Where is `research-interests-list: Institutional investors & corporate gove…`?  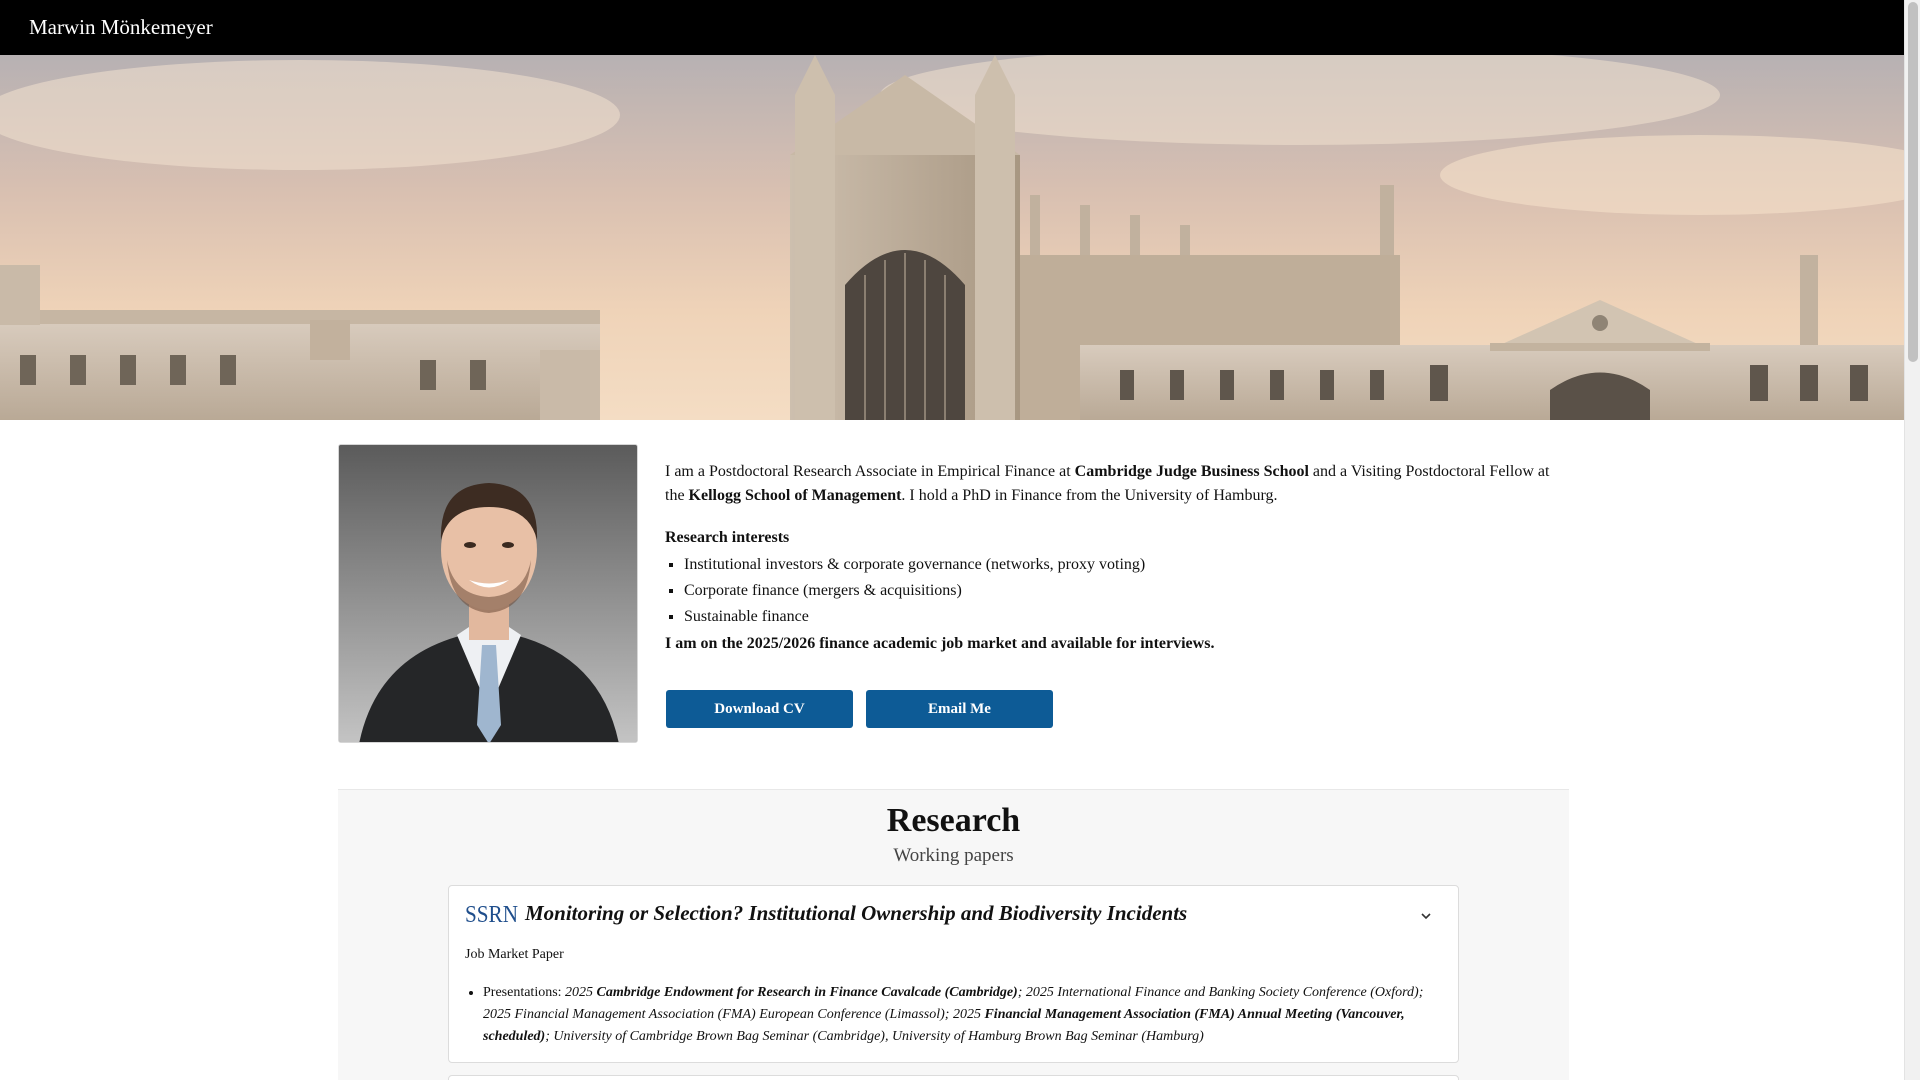 research-interests-list: Institutional investors & corporate gove… is located at coordinates (1115, 591).